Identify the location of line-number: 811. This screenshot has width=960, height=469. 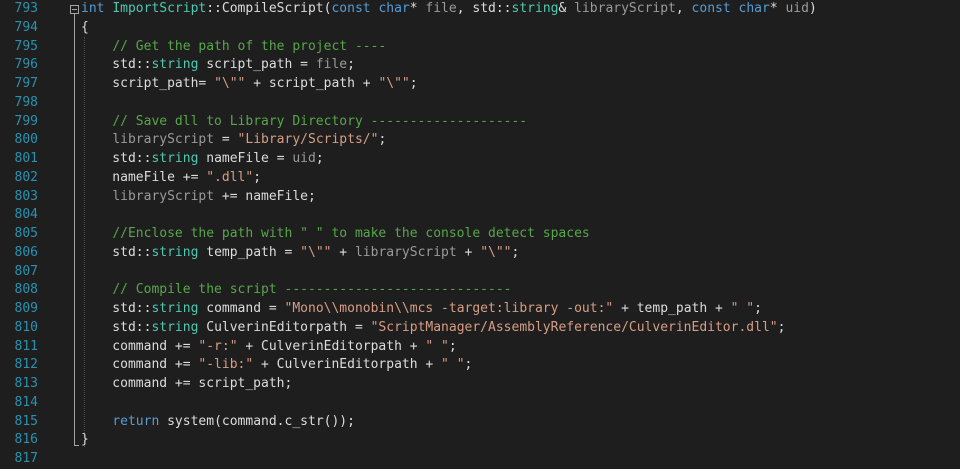
(26, 346).